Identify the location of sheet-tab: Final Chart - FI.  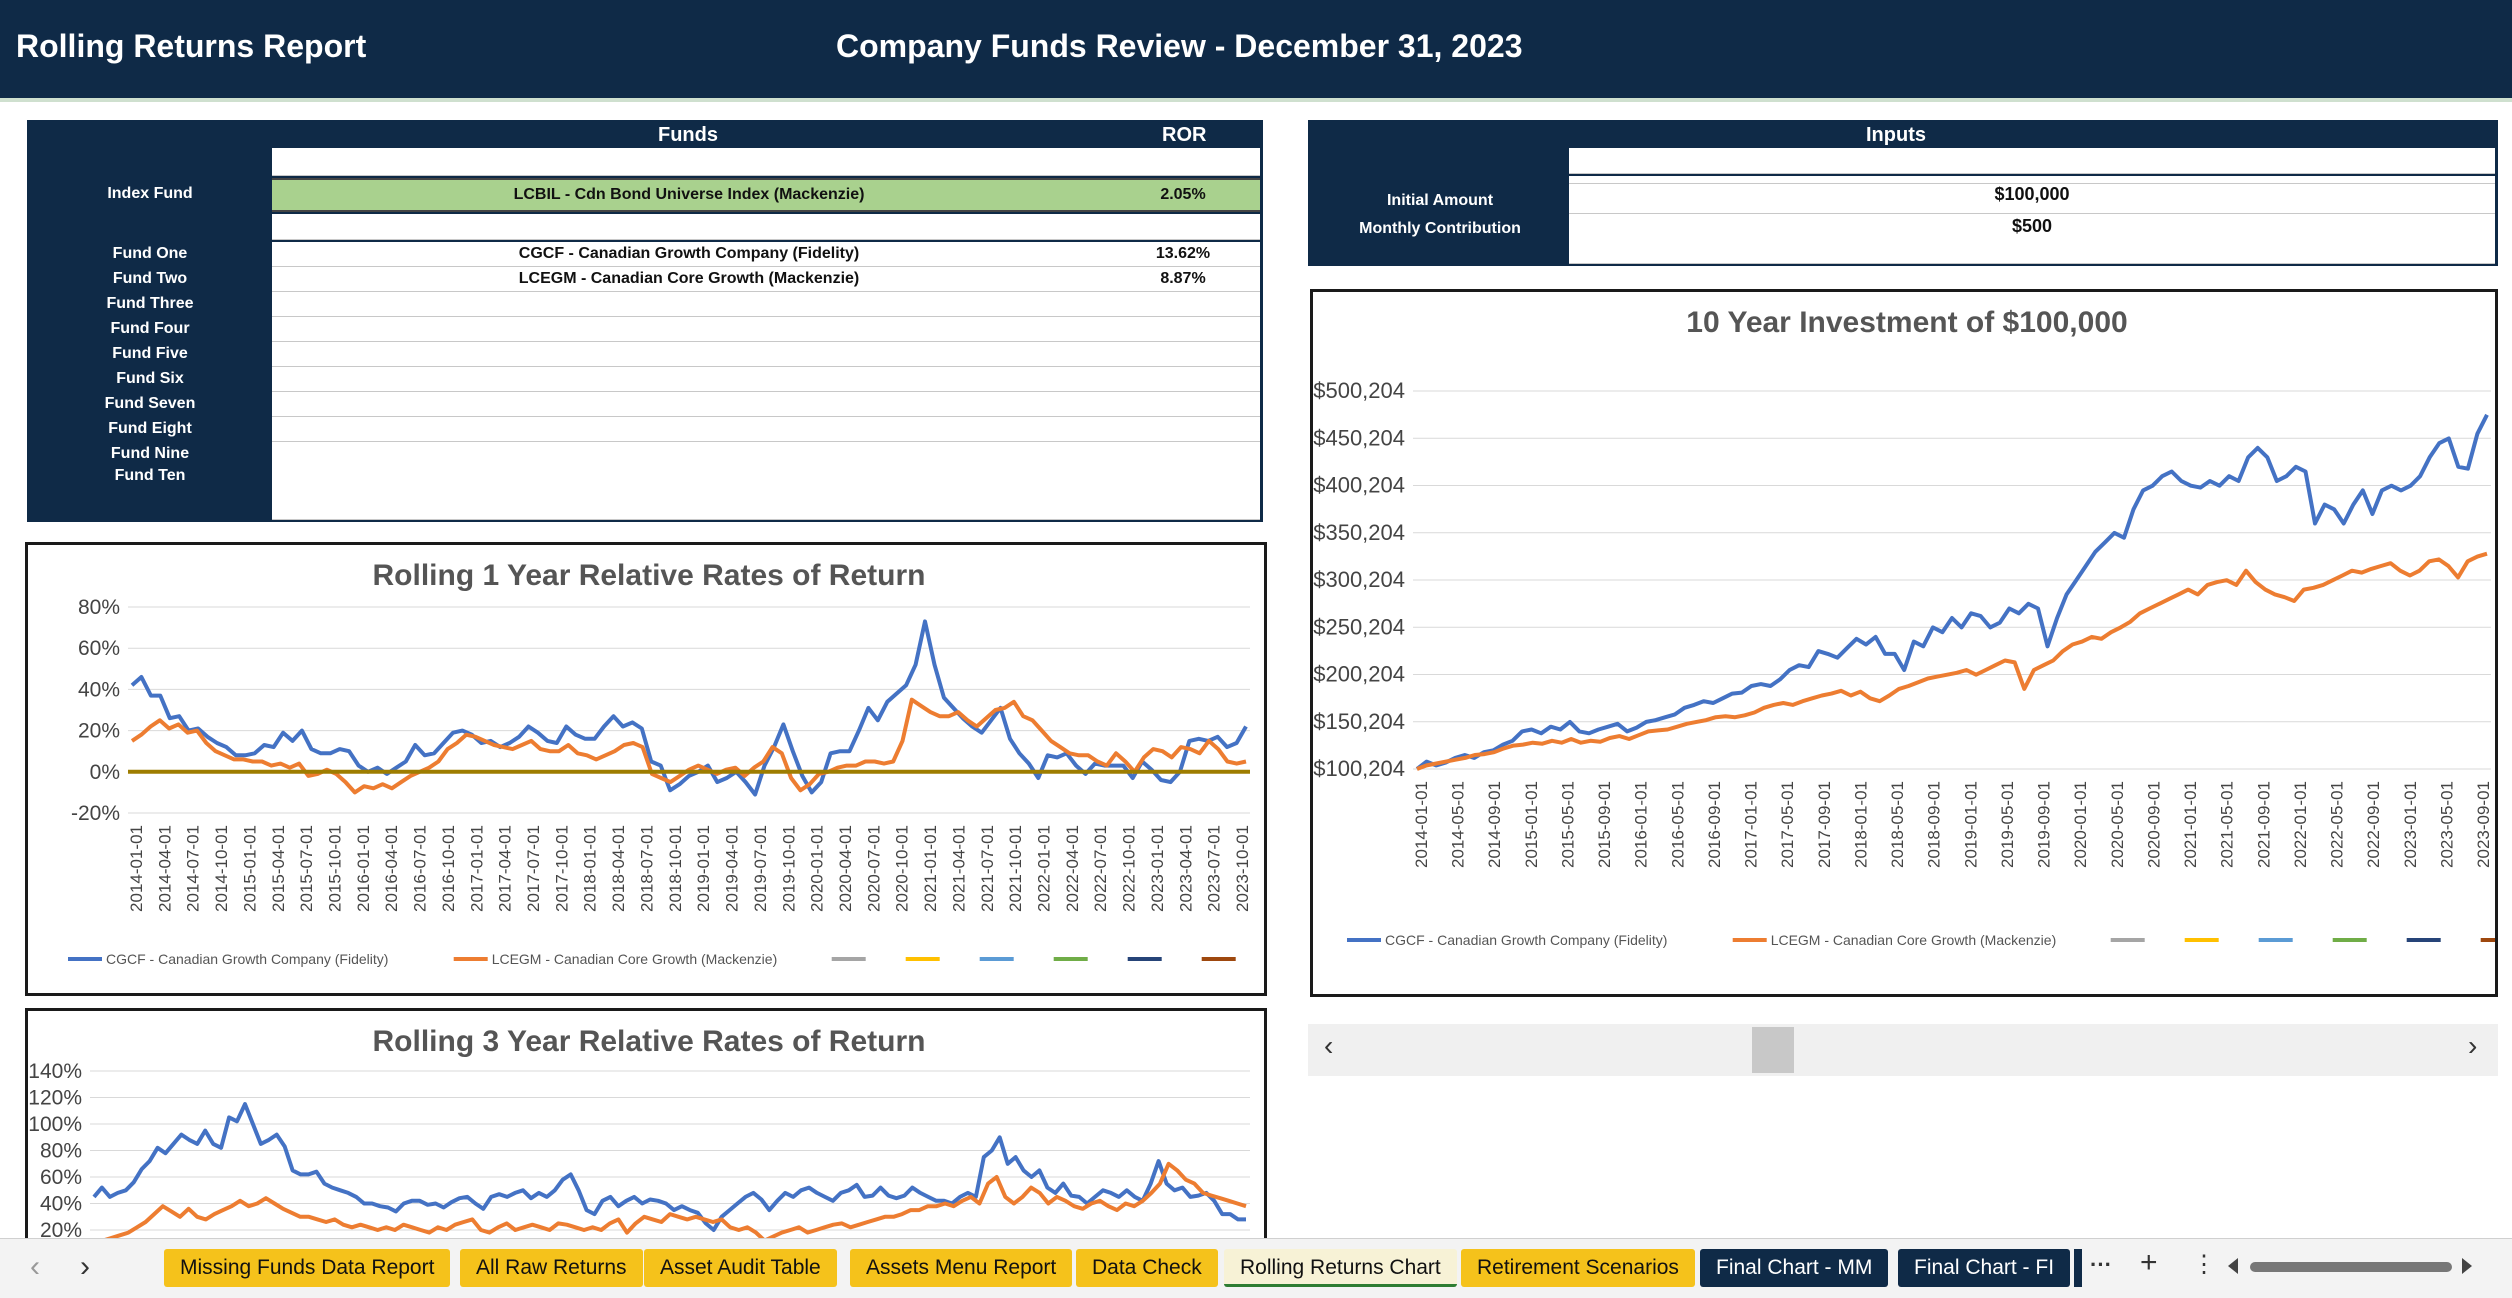
(1984, 1268).